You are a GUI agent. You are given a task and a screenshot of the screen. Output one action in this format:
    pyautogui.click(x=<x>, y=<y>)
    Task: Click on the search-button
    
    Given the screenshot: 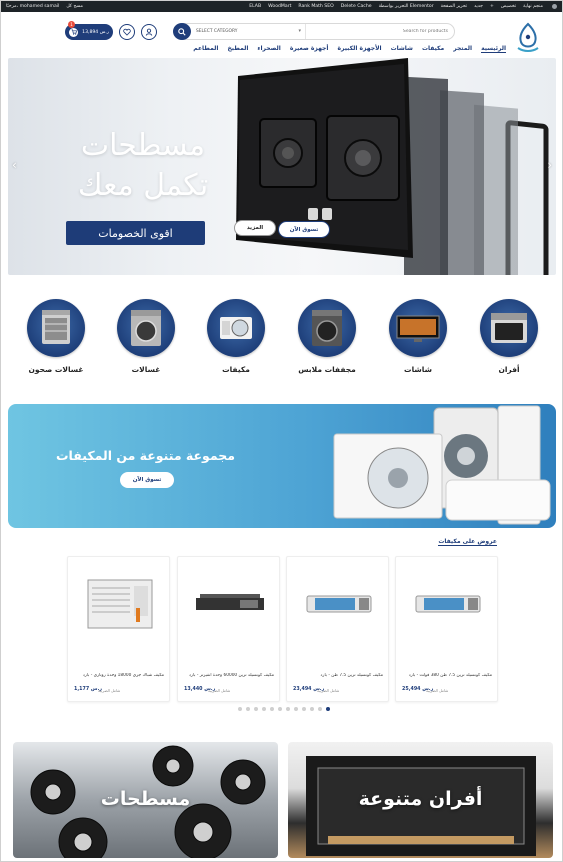 What is the action you would take?
    pyautogui.click(x=182, y=31)
    